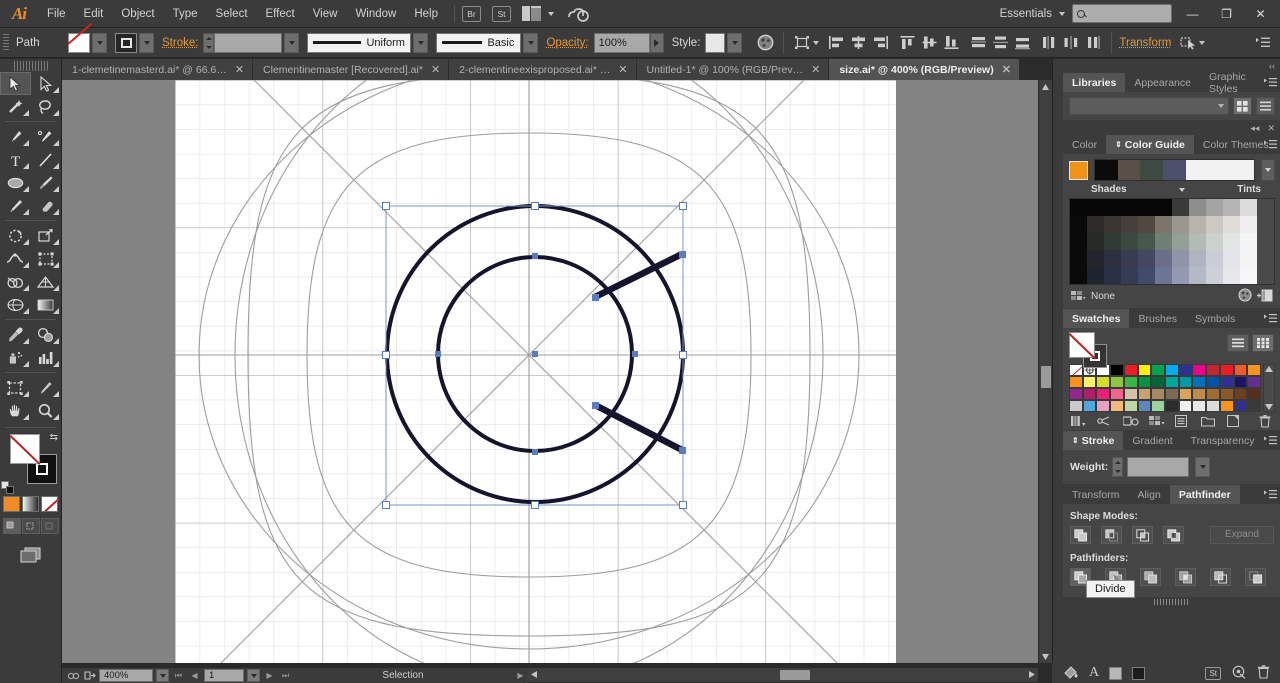  Describe the element at coordinates (1049, 43) in the screenshot. I see `distribute-left-icon` at that location.